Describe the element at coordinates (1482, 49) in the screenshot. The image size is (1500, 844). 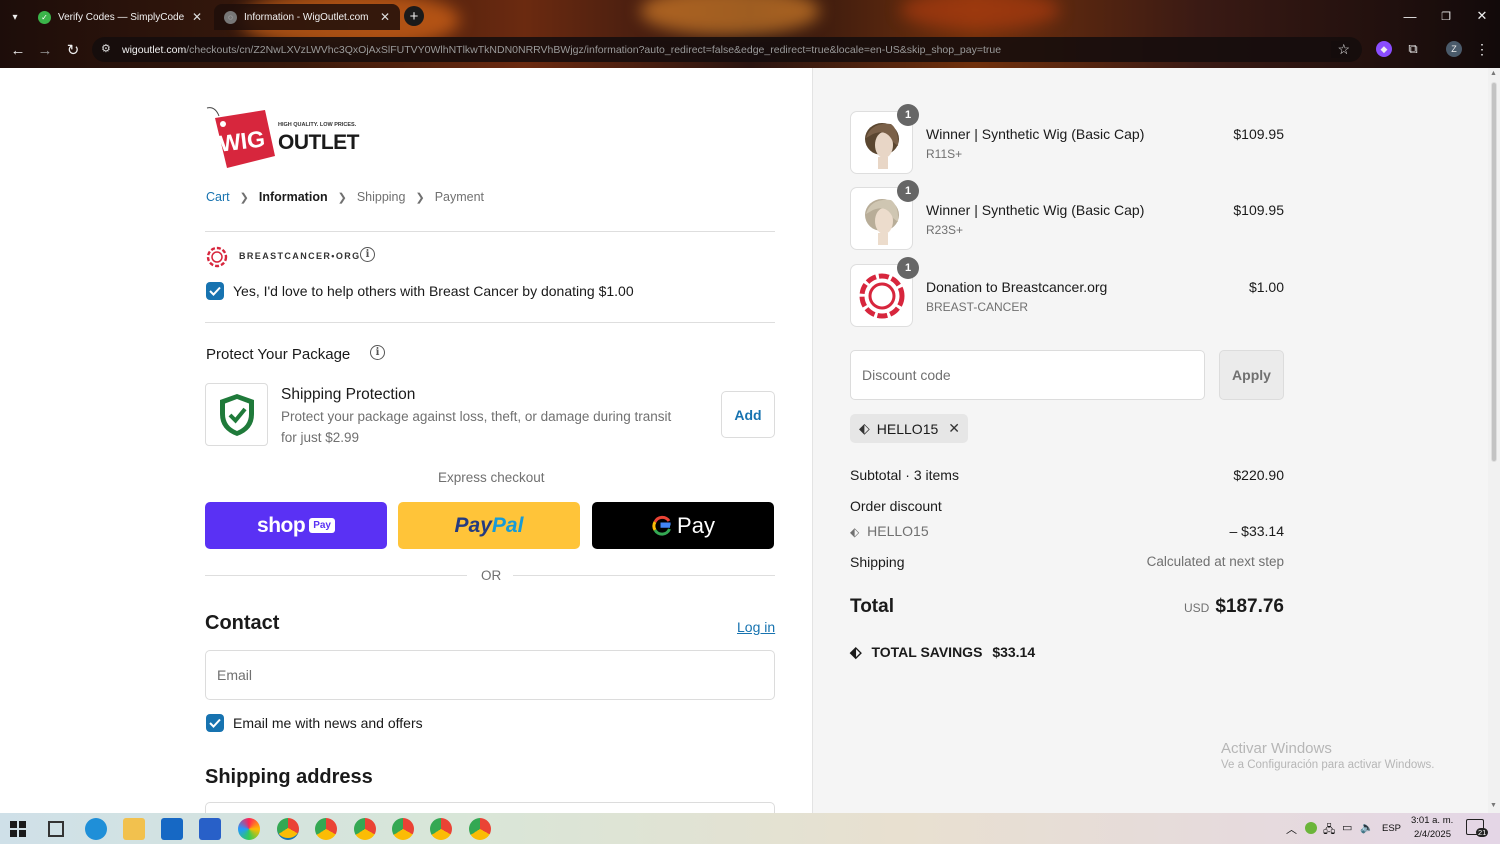
I see `browser-menu-icon: ⋮` at that location.